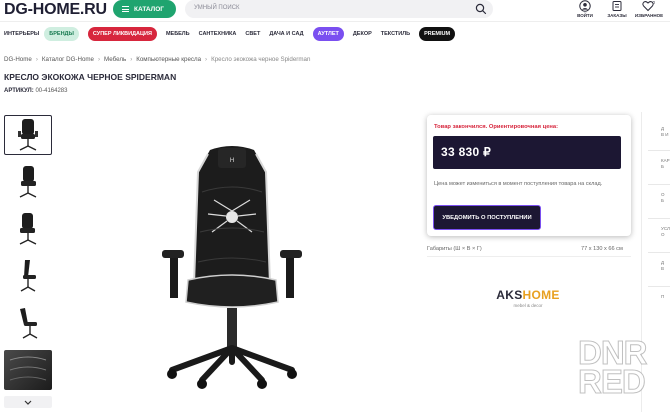  Describe the element at coordinates (612, 381) in the screenshot. I see `watermark-line2: RED` at that location.